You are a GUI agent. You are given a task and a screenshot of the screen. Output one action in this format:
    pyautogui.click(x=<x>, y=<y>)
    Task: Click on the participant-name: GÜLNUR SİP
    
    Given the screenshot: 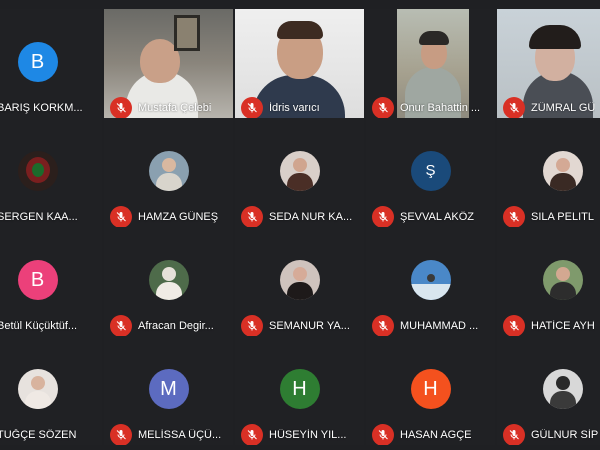 What is the action you would take?
    pyautogui.click(x=565, y=435)
    